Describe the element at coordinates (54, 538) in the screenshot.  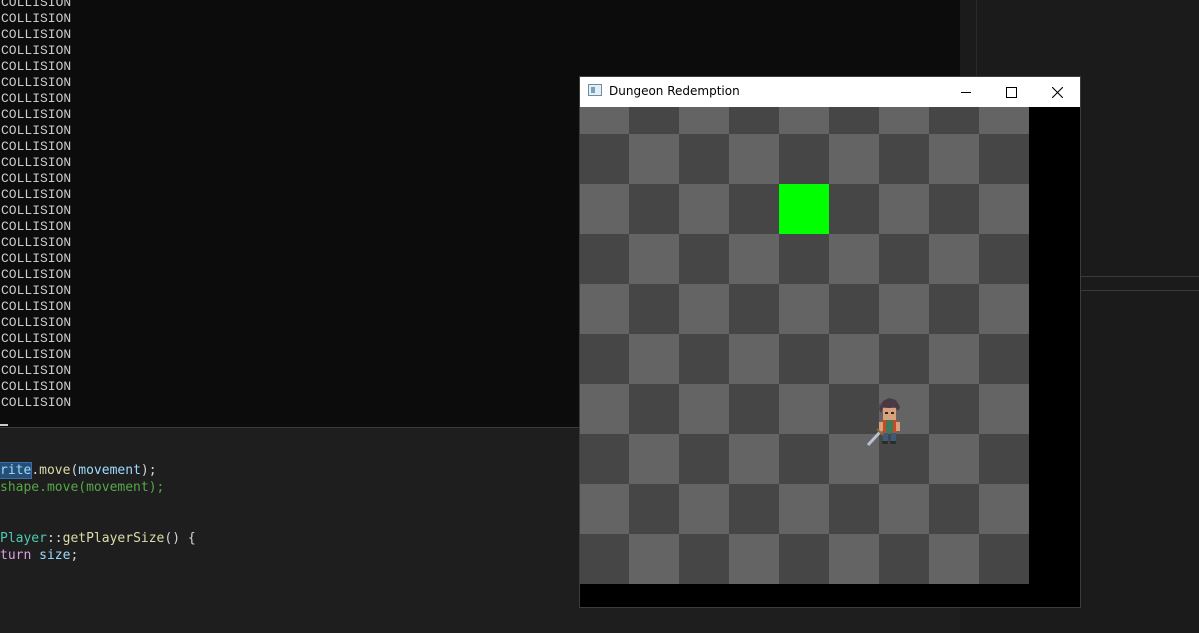
I see `code-token: ::` at that location.